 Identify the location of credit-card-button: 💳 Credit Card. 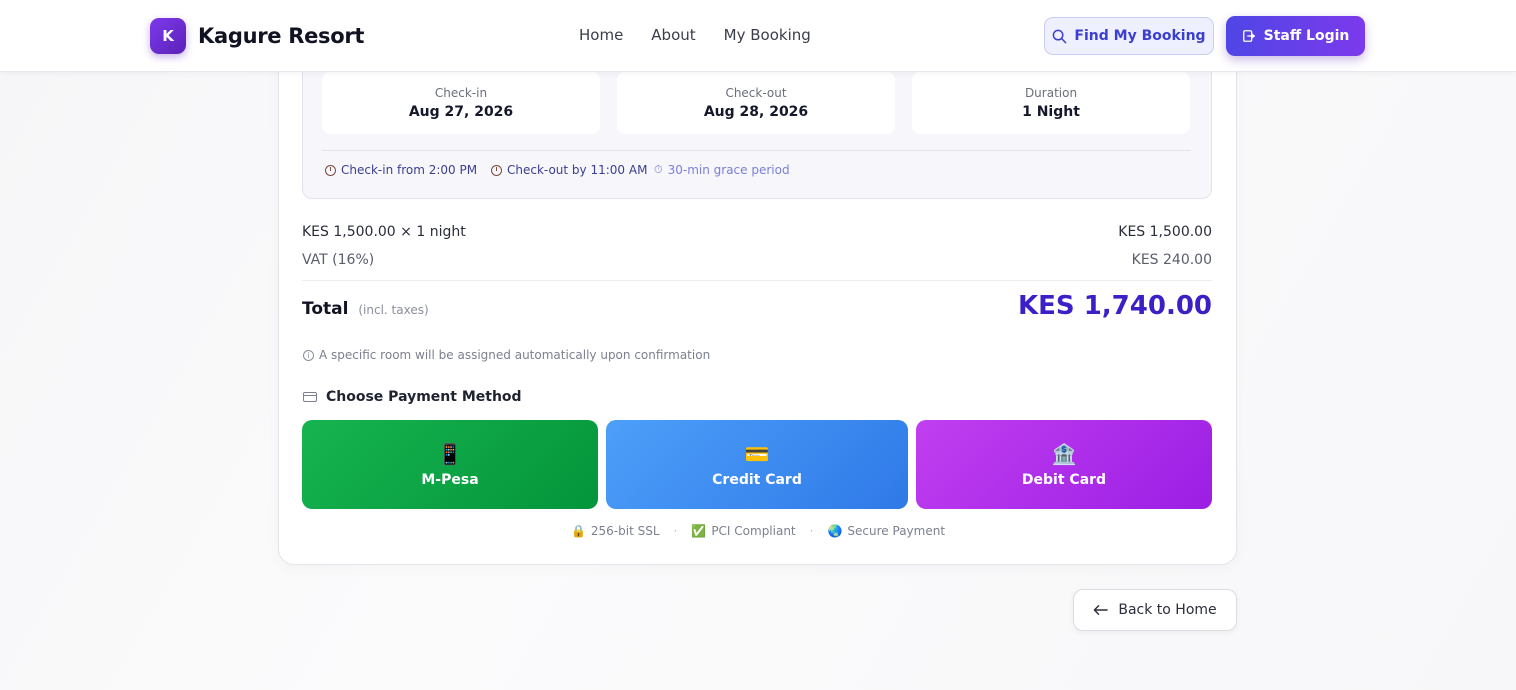
(757, 464).